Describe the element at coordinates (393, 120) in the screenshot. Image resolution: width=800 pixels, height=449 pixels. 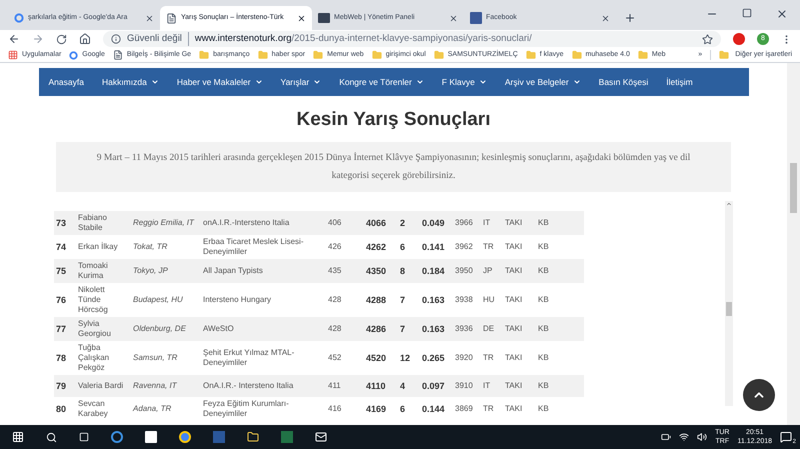
I see `page-title: Kesin Yarış Sonuçları` at that location.